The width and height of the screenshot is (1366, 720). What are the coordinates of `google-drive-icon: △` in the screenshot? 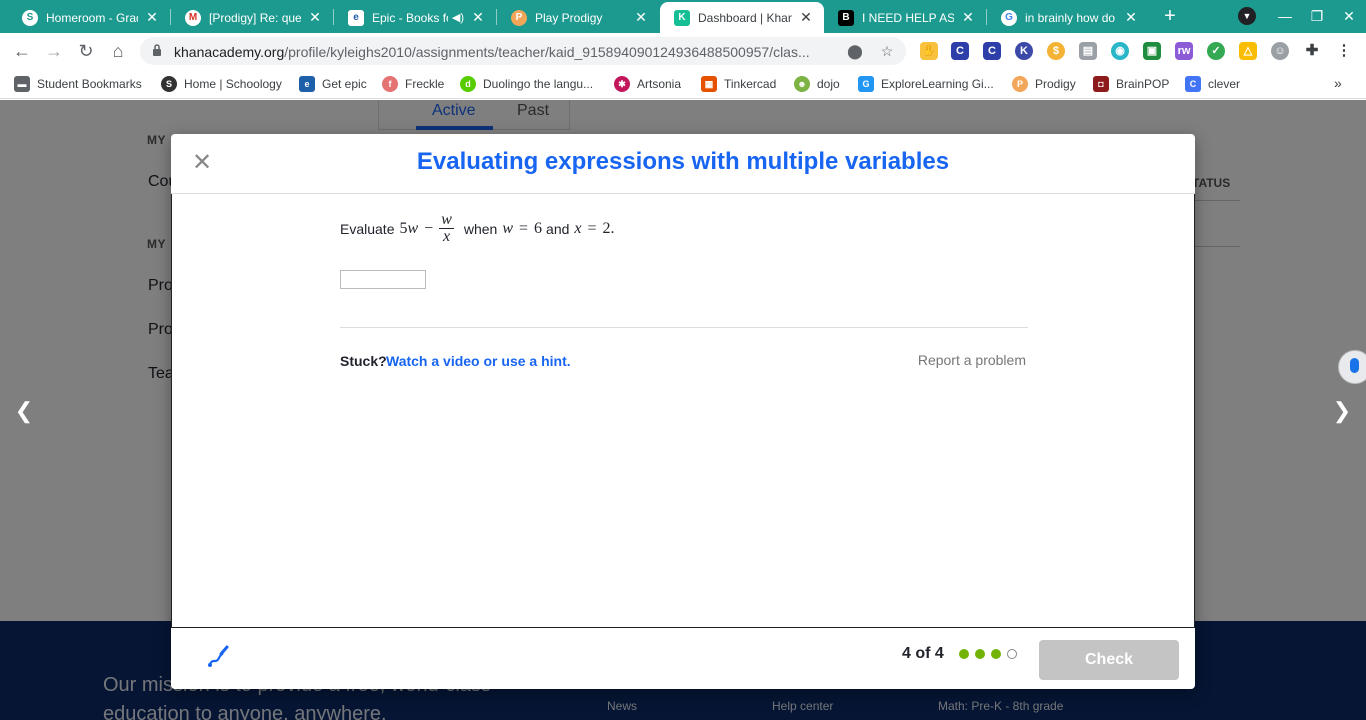 It's located at (1248, 51).